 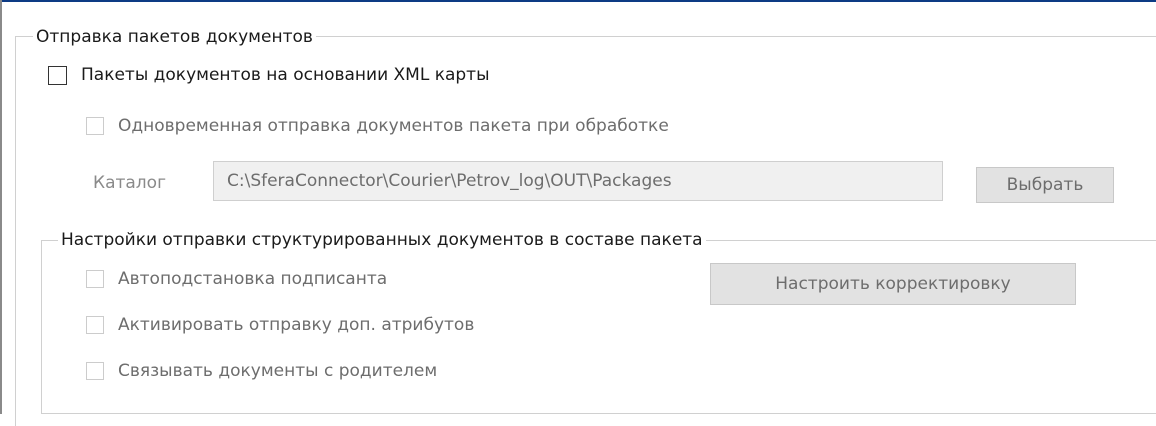 What do you see at coordinates (95, 126) in the screenshot?
I see `simultaneous-send-checkbox` at bounding box center [95, 126].